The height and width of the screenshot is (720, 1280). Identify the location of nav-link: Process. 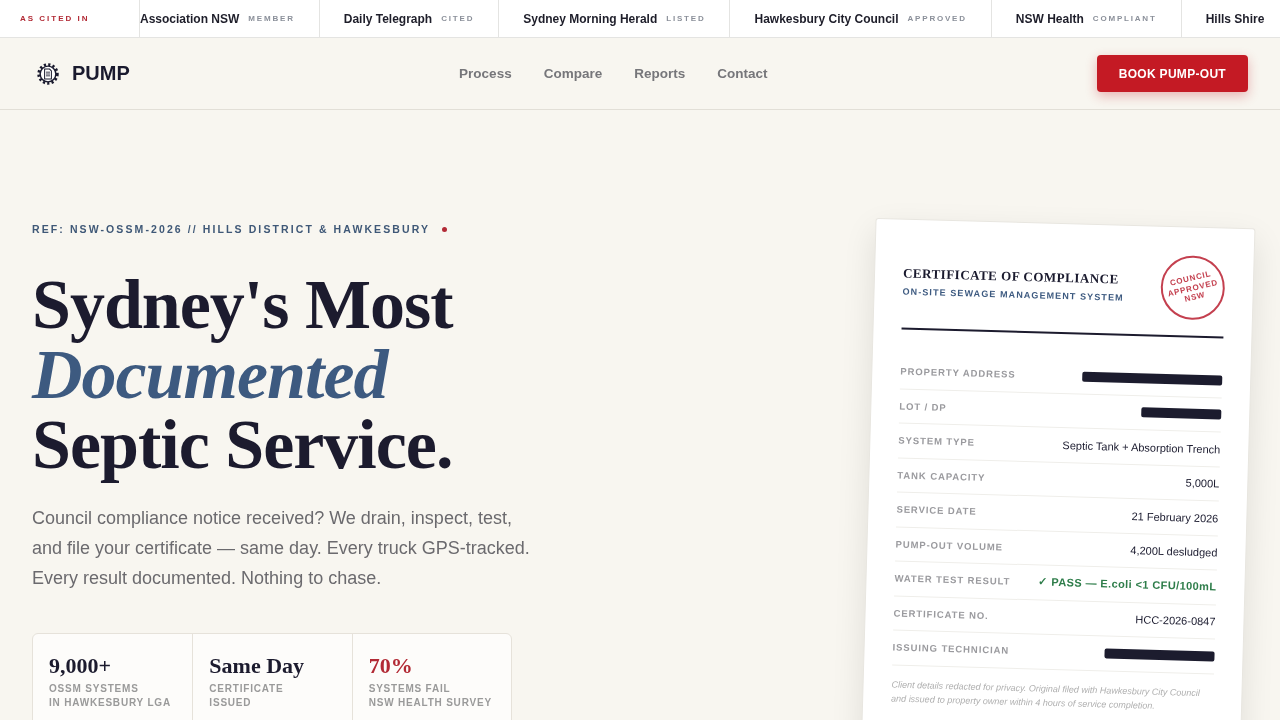
(485, 73).